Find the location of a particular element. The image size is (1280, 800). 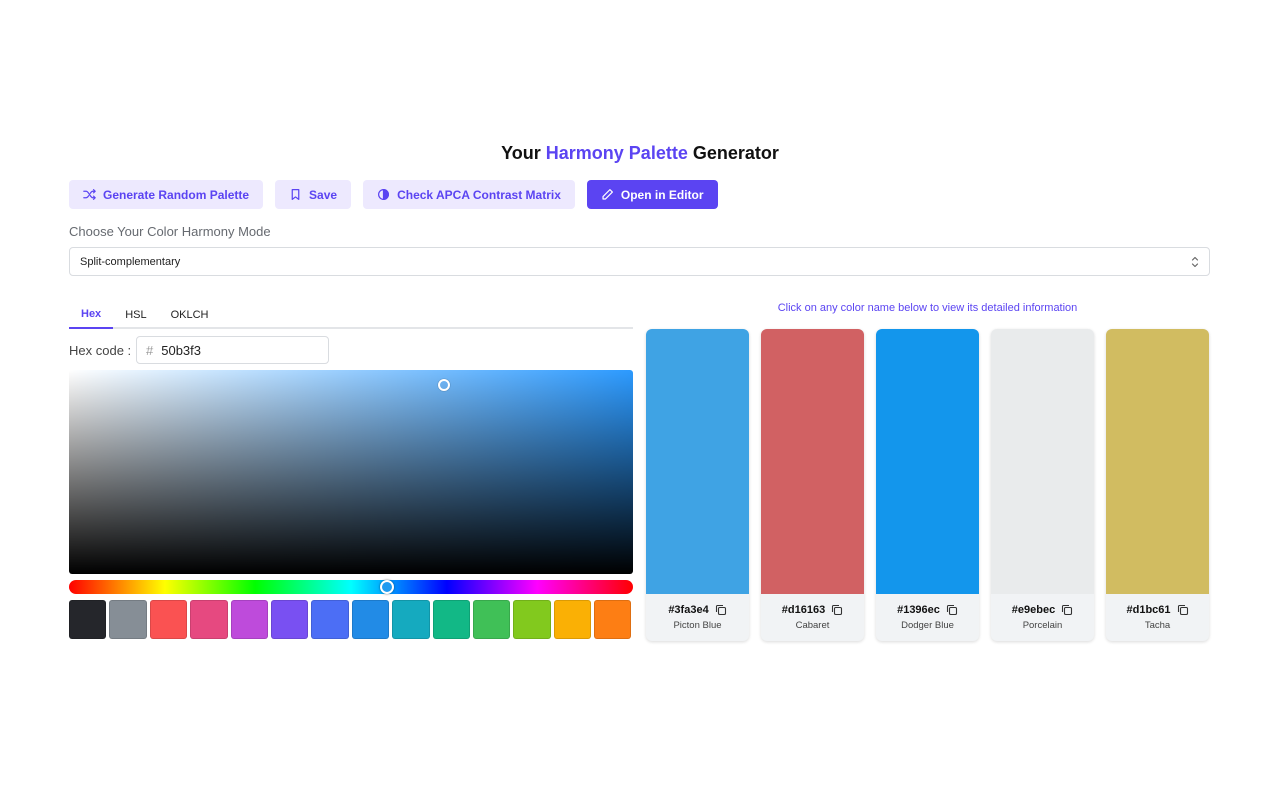

palette-color-name: Dodger Blue is located at coordinates (927, 625).